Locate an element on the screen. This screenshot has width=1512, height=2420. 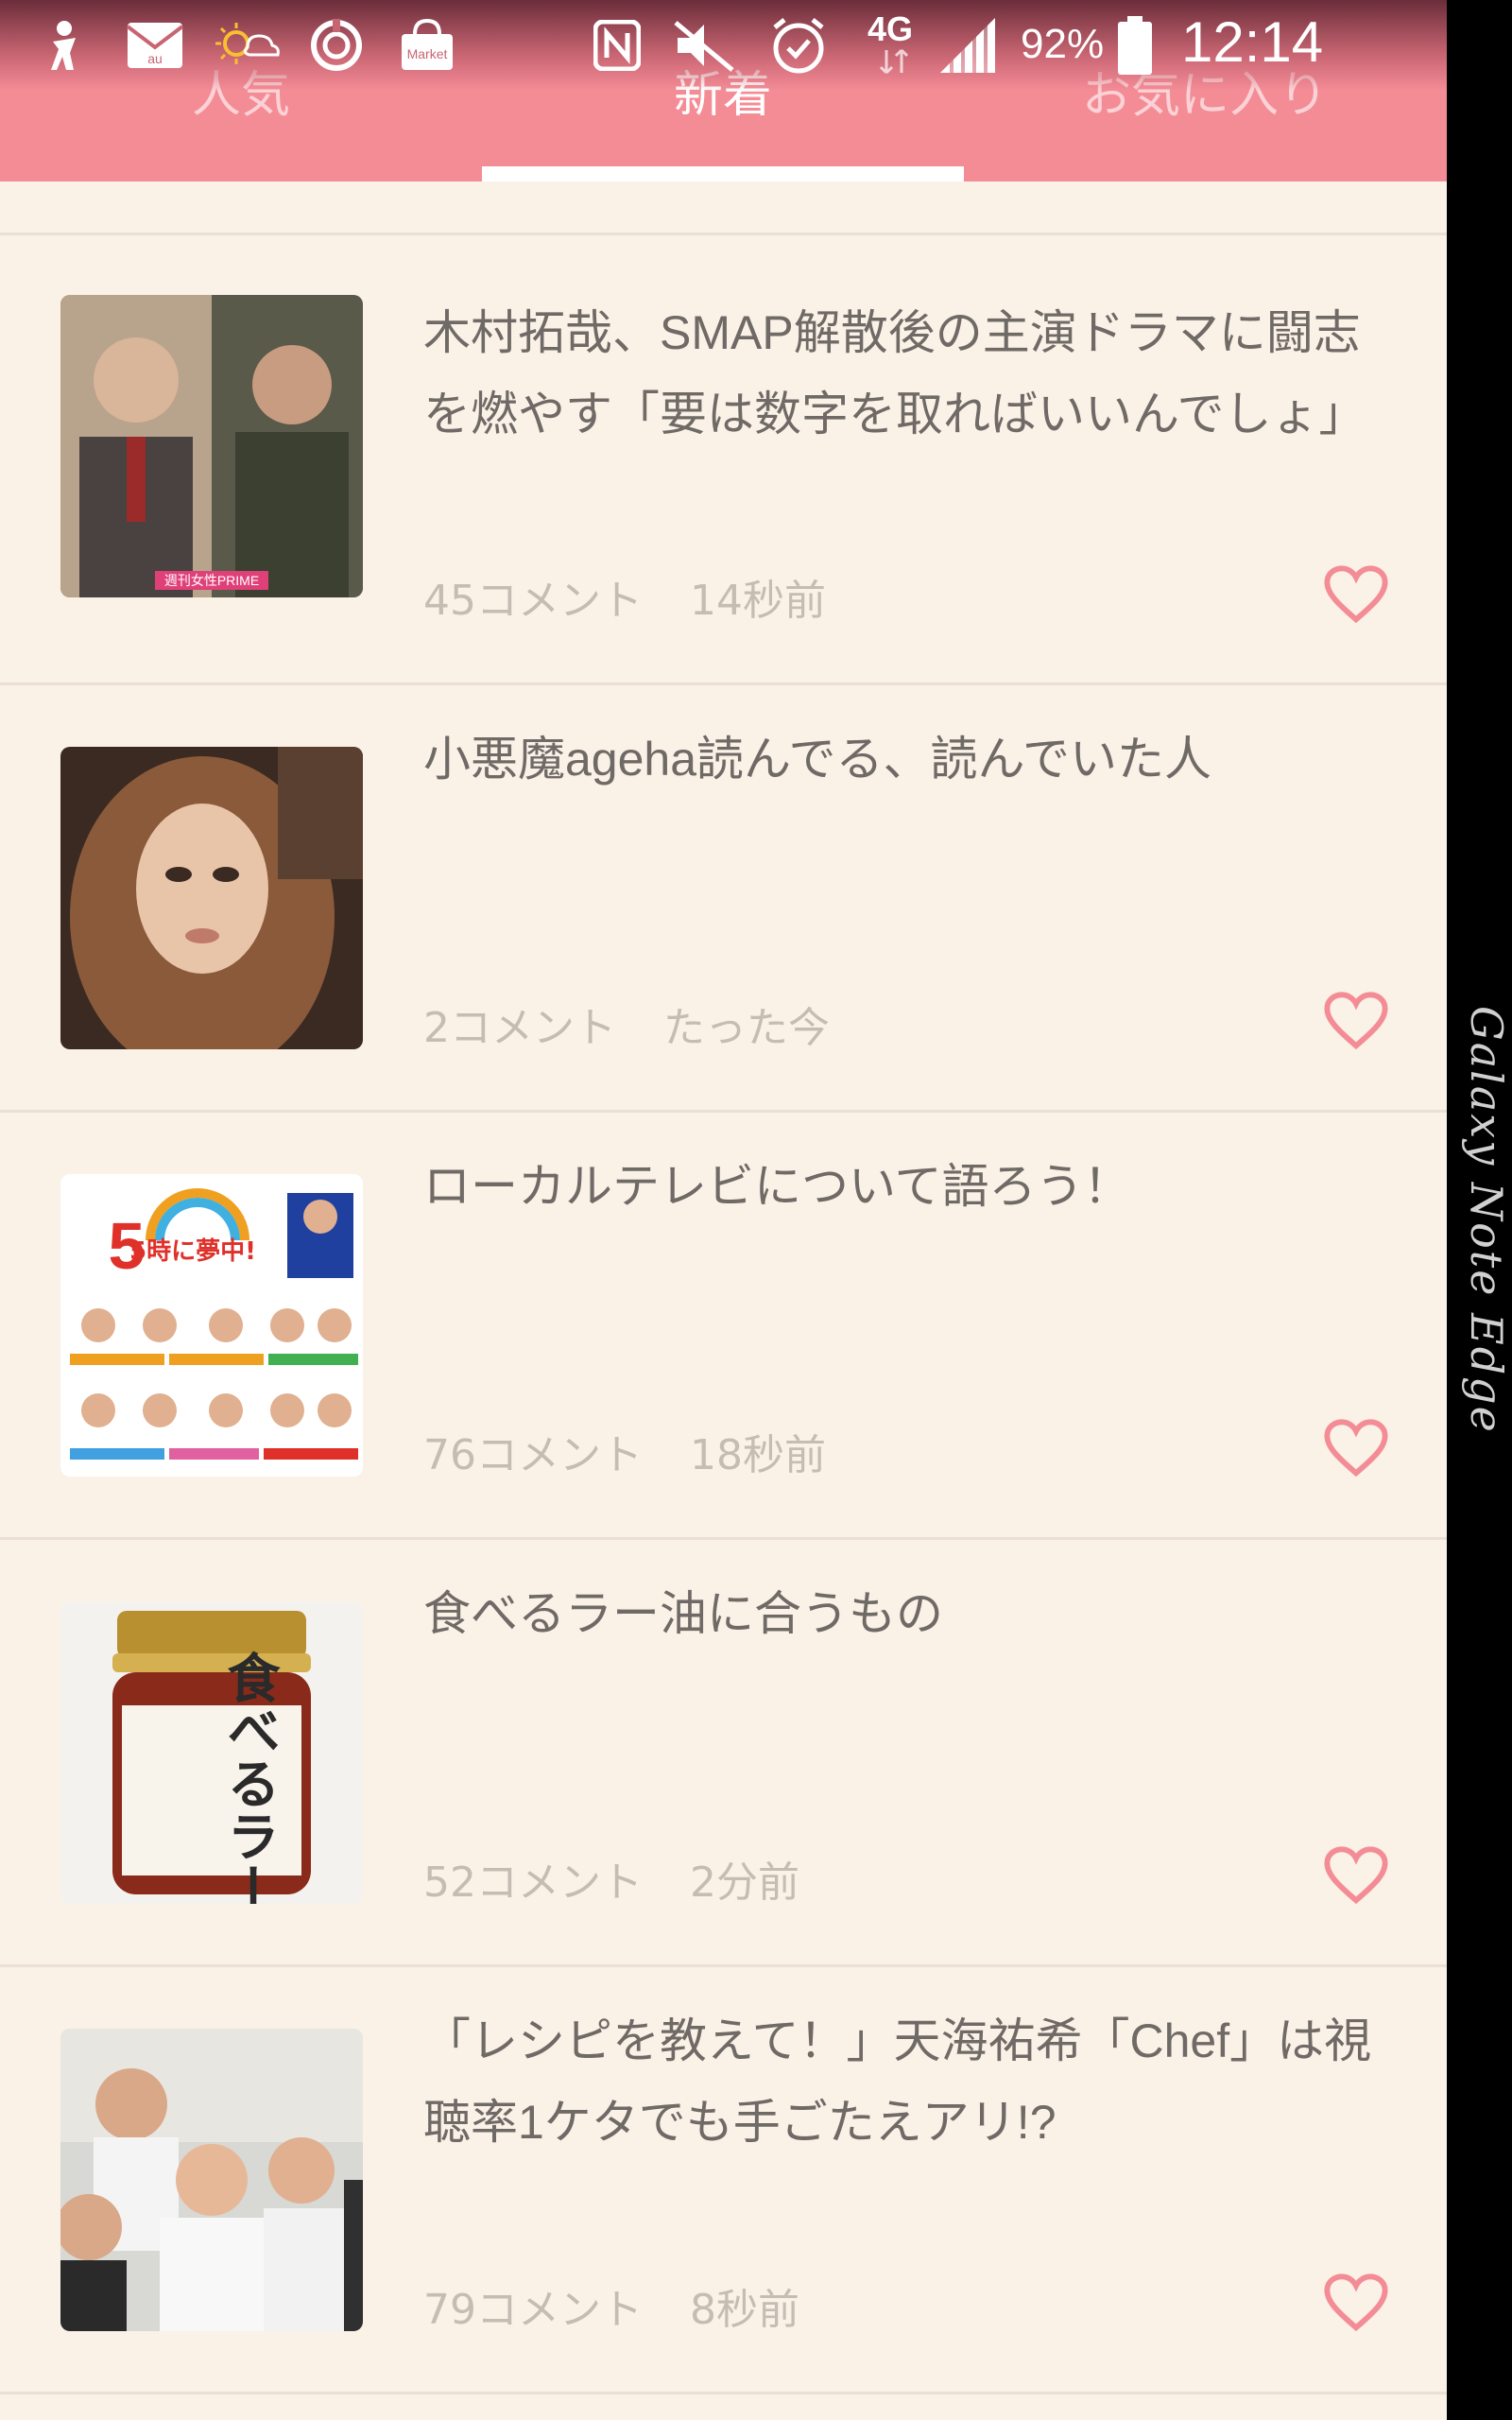
figure-icon is located at coordinates (64, 45).